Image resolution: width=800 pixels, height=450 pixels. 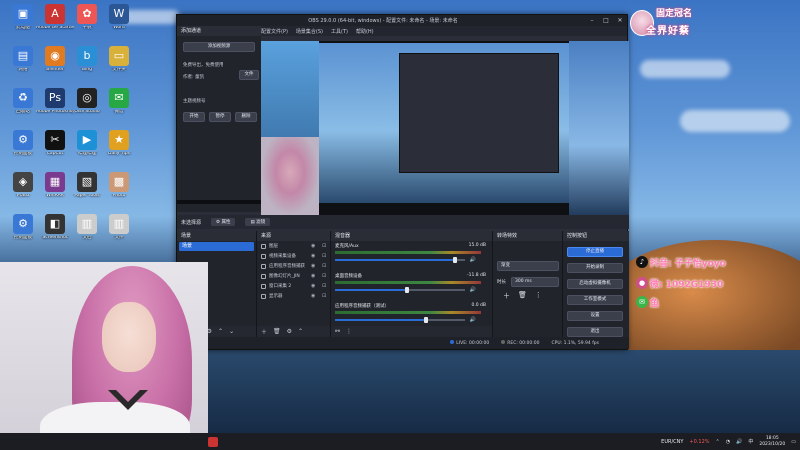 I want to click on desktop-icon: ▥ 文件, so click(x=119, y=227).